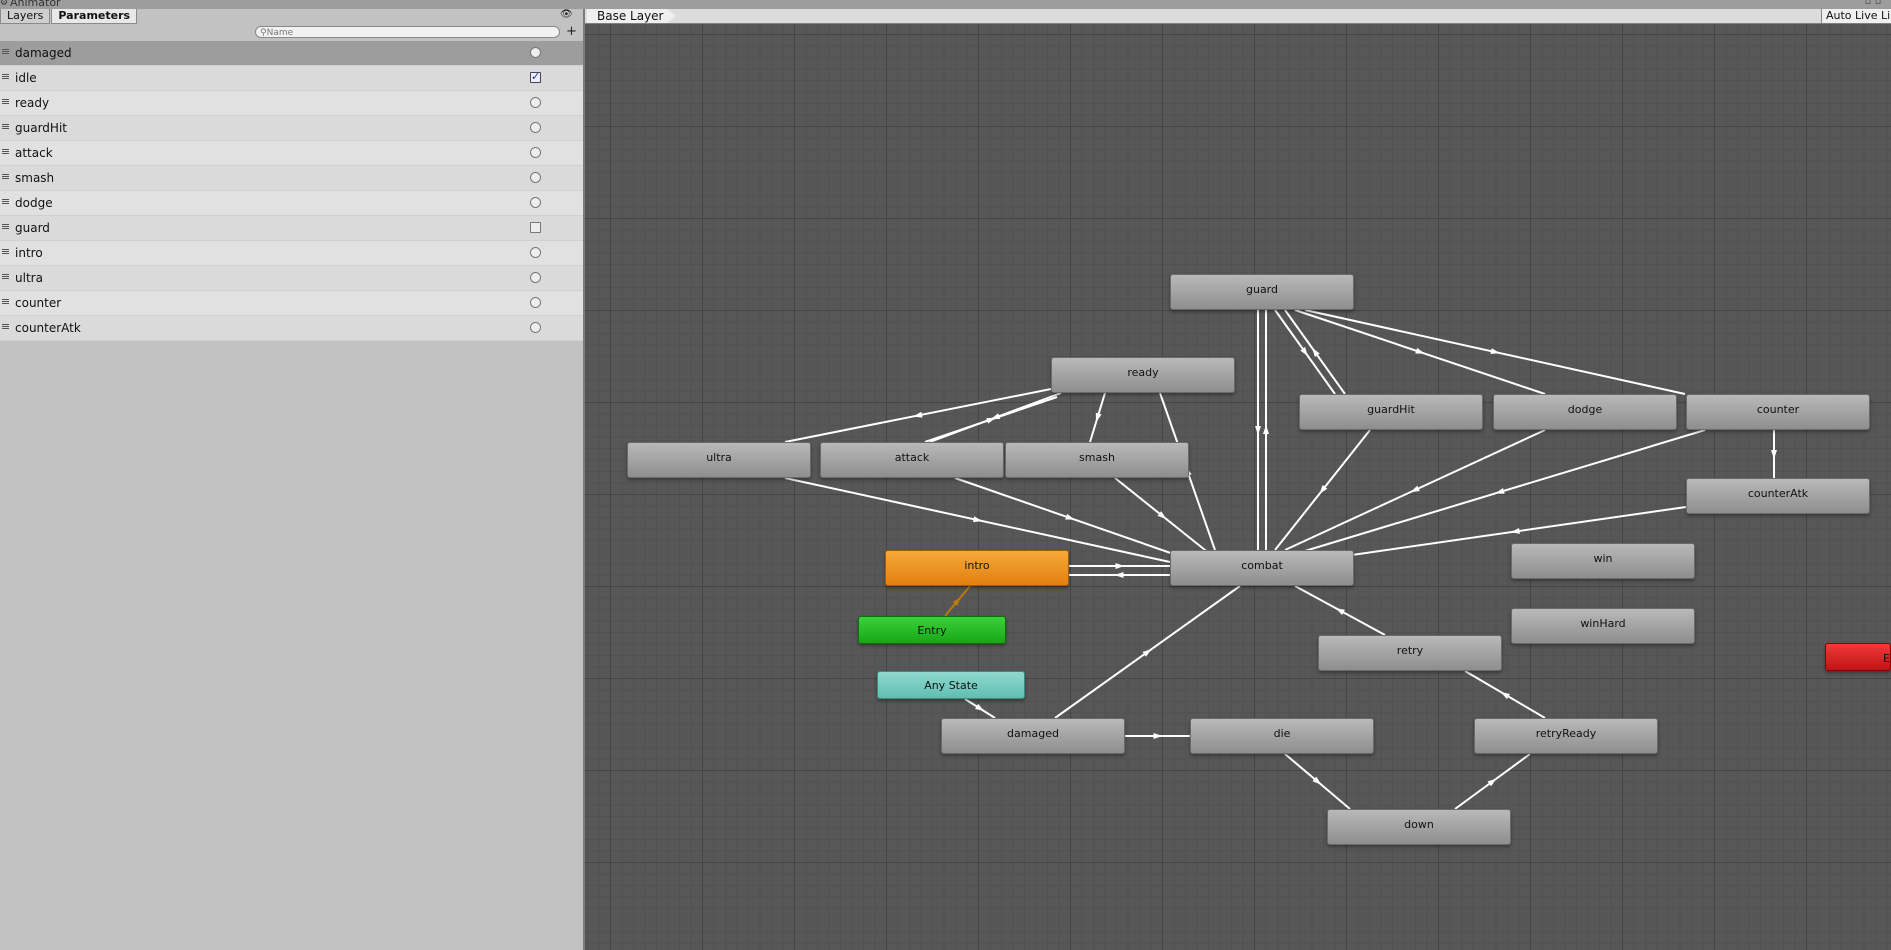 The width and height of the screenshot is (1891, 950). What do you see at coordinates (1120, 566) in the screenshot?
I see `transition-intro-combat-arrow` at bounding box center [1120, 566].